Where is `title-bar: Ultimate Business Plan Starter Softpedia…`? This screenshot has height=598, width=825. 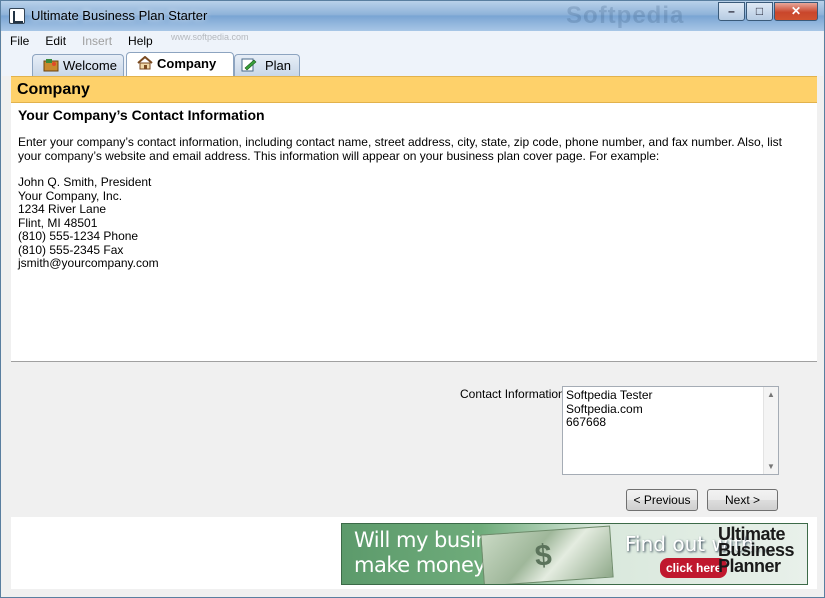
title-bar: Ultimate Business Plan Starter Softpedia… is located at coordinates (412, 16).